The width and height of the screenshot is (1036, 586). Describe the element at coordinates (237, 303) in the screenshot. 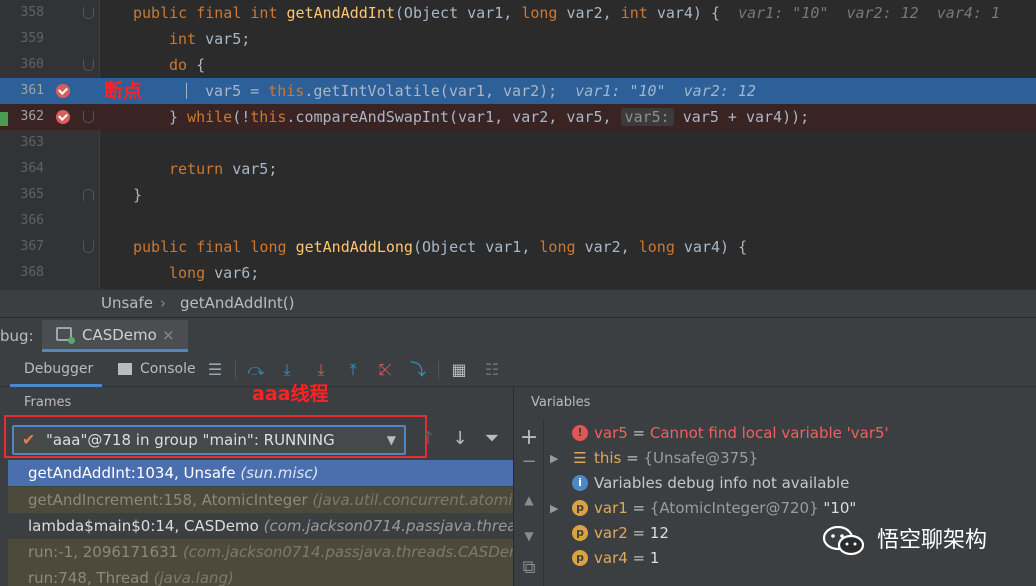

I see `breadcrumb-method: getAndAddInt()` at that location.